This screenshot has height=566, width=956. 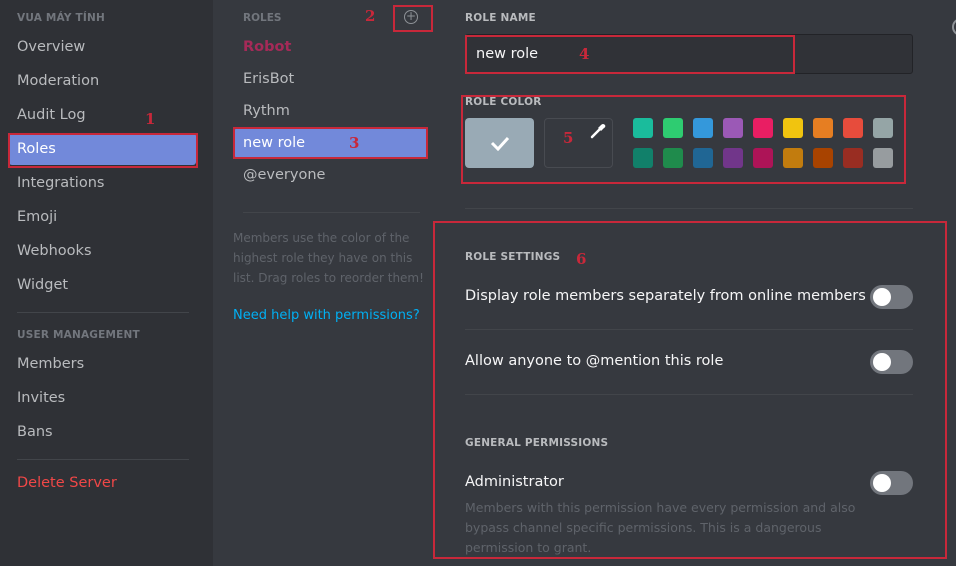 I want to click on role-item-rythm: Rythm, so click(x=331, y=111).